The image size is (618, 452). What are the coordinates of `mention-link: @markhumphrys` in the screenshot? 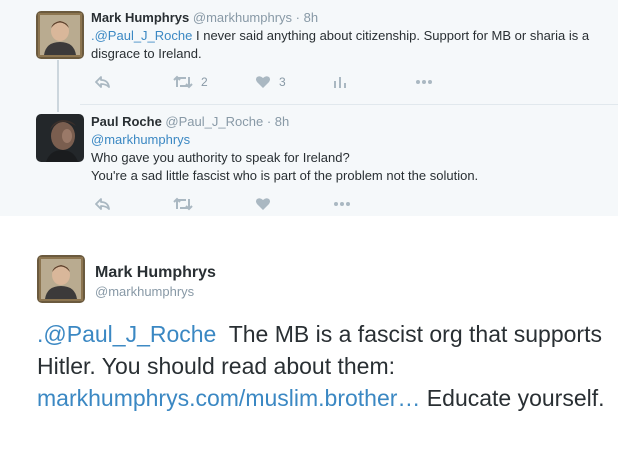 It's located at (341, 140).